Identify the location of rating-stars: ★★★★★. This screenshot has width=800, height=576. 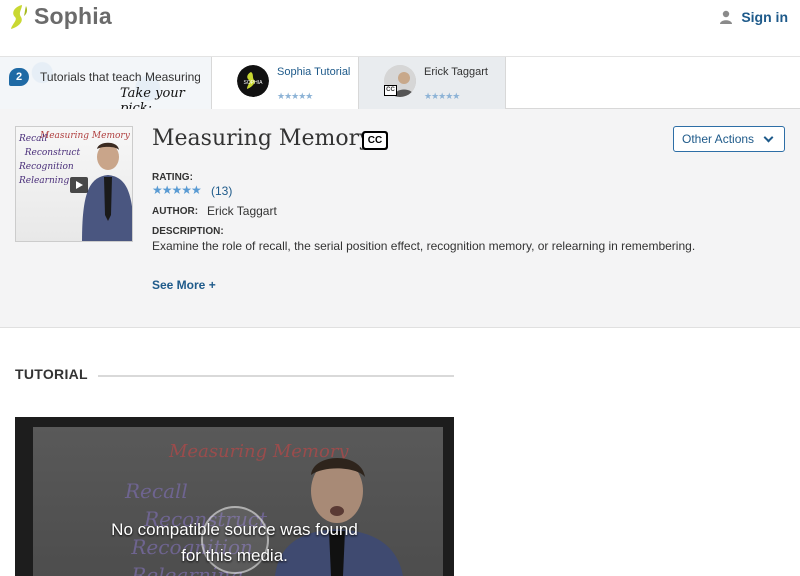
(177, 190).